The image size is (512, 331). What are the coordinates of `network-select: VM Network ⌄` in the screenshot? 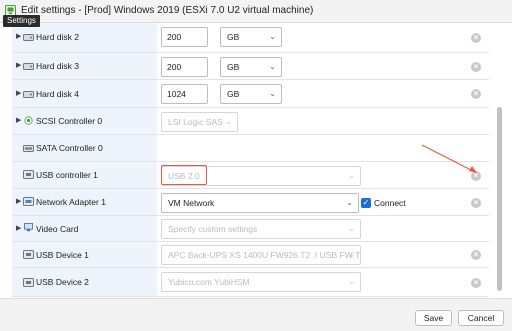 It's located at (260, 203).